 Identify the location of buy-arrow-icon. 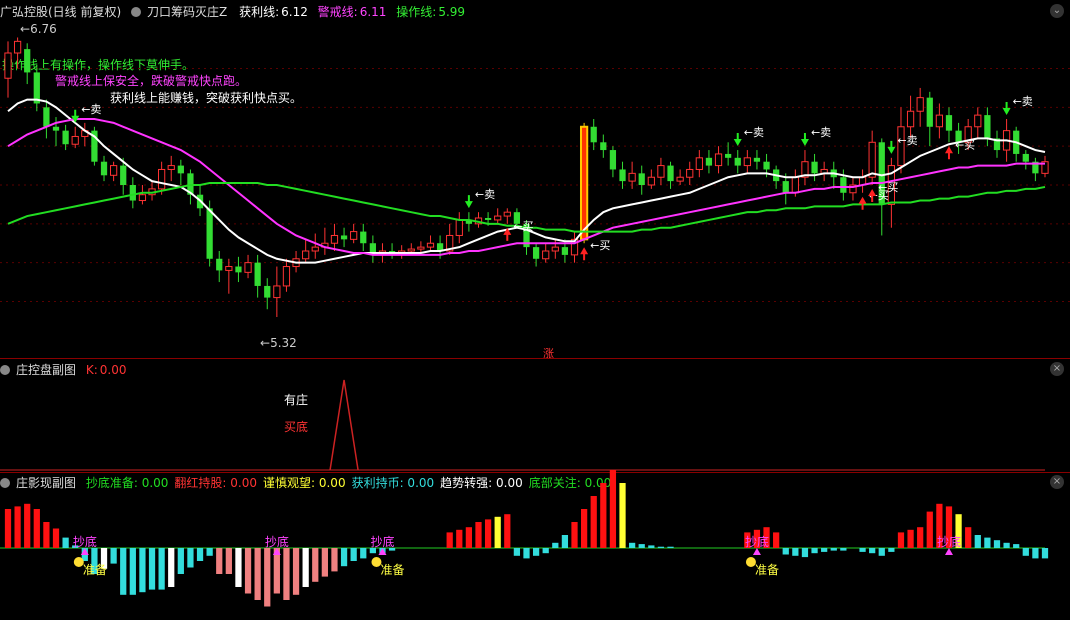
(948, 153).